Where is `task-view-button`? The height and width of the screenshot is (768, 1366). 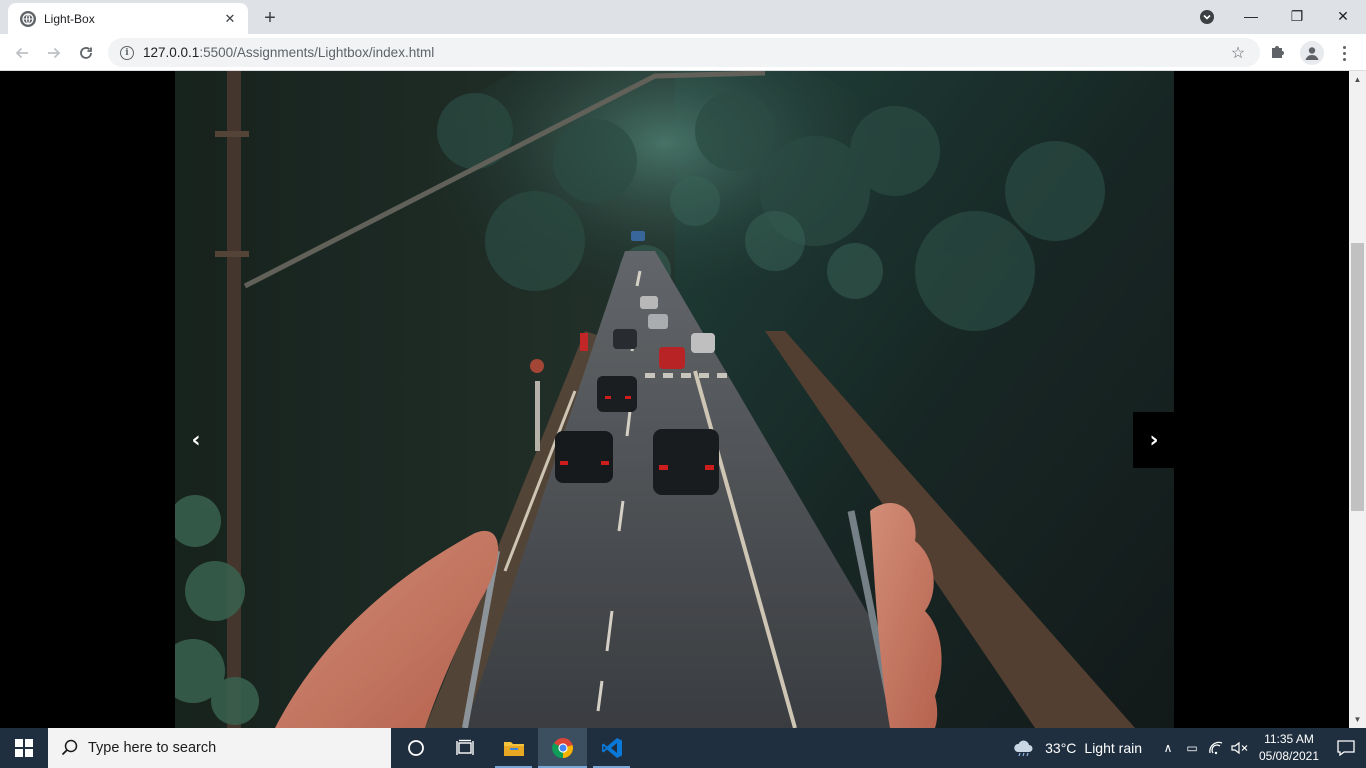
task-view-button is located at coordinates (464, 748).